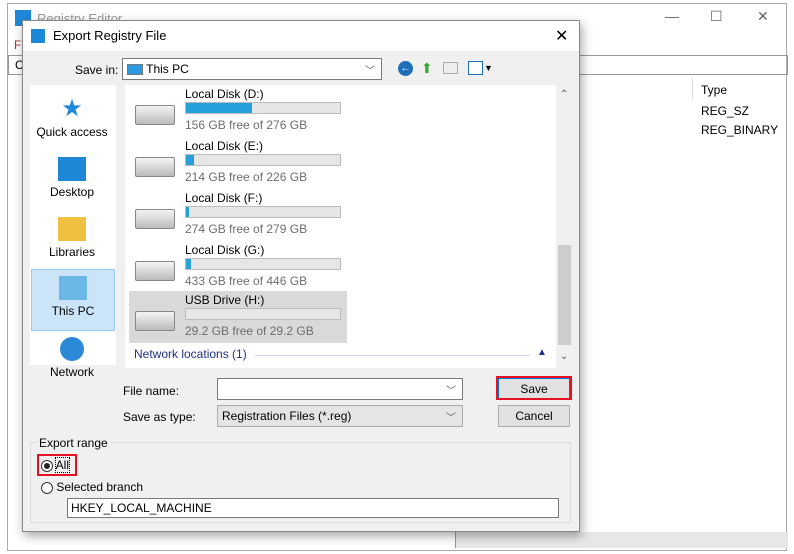 Image resolution: width=794 pixels, height=554 pixels. What do you see at coordinates (72, 252) in the screenshot?
I see `place-label: Libraries` at bounding box center [72, 252].